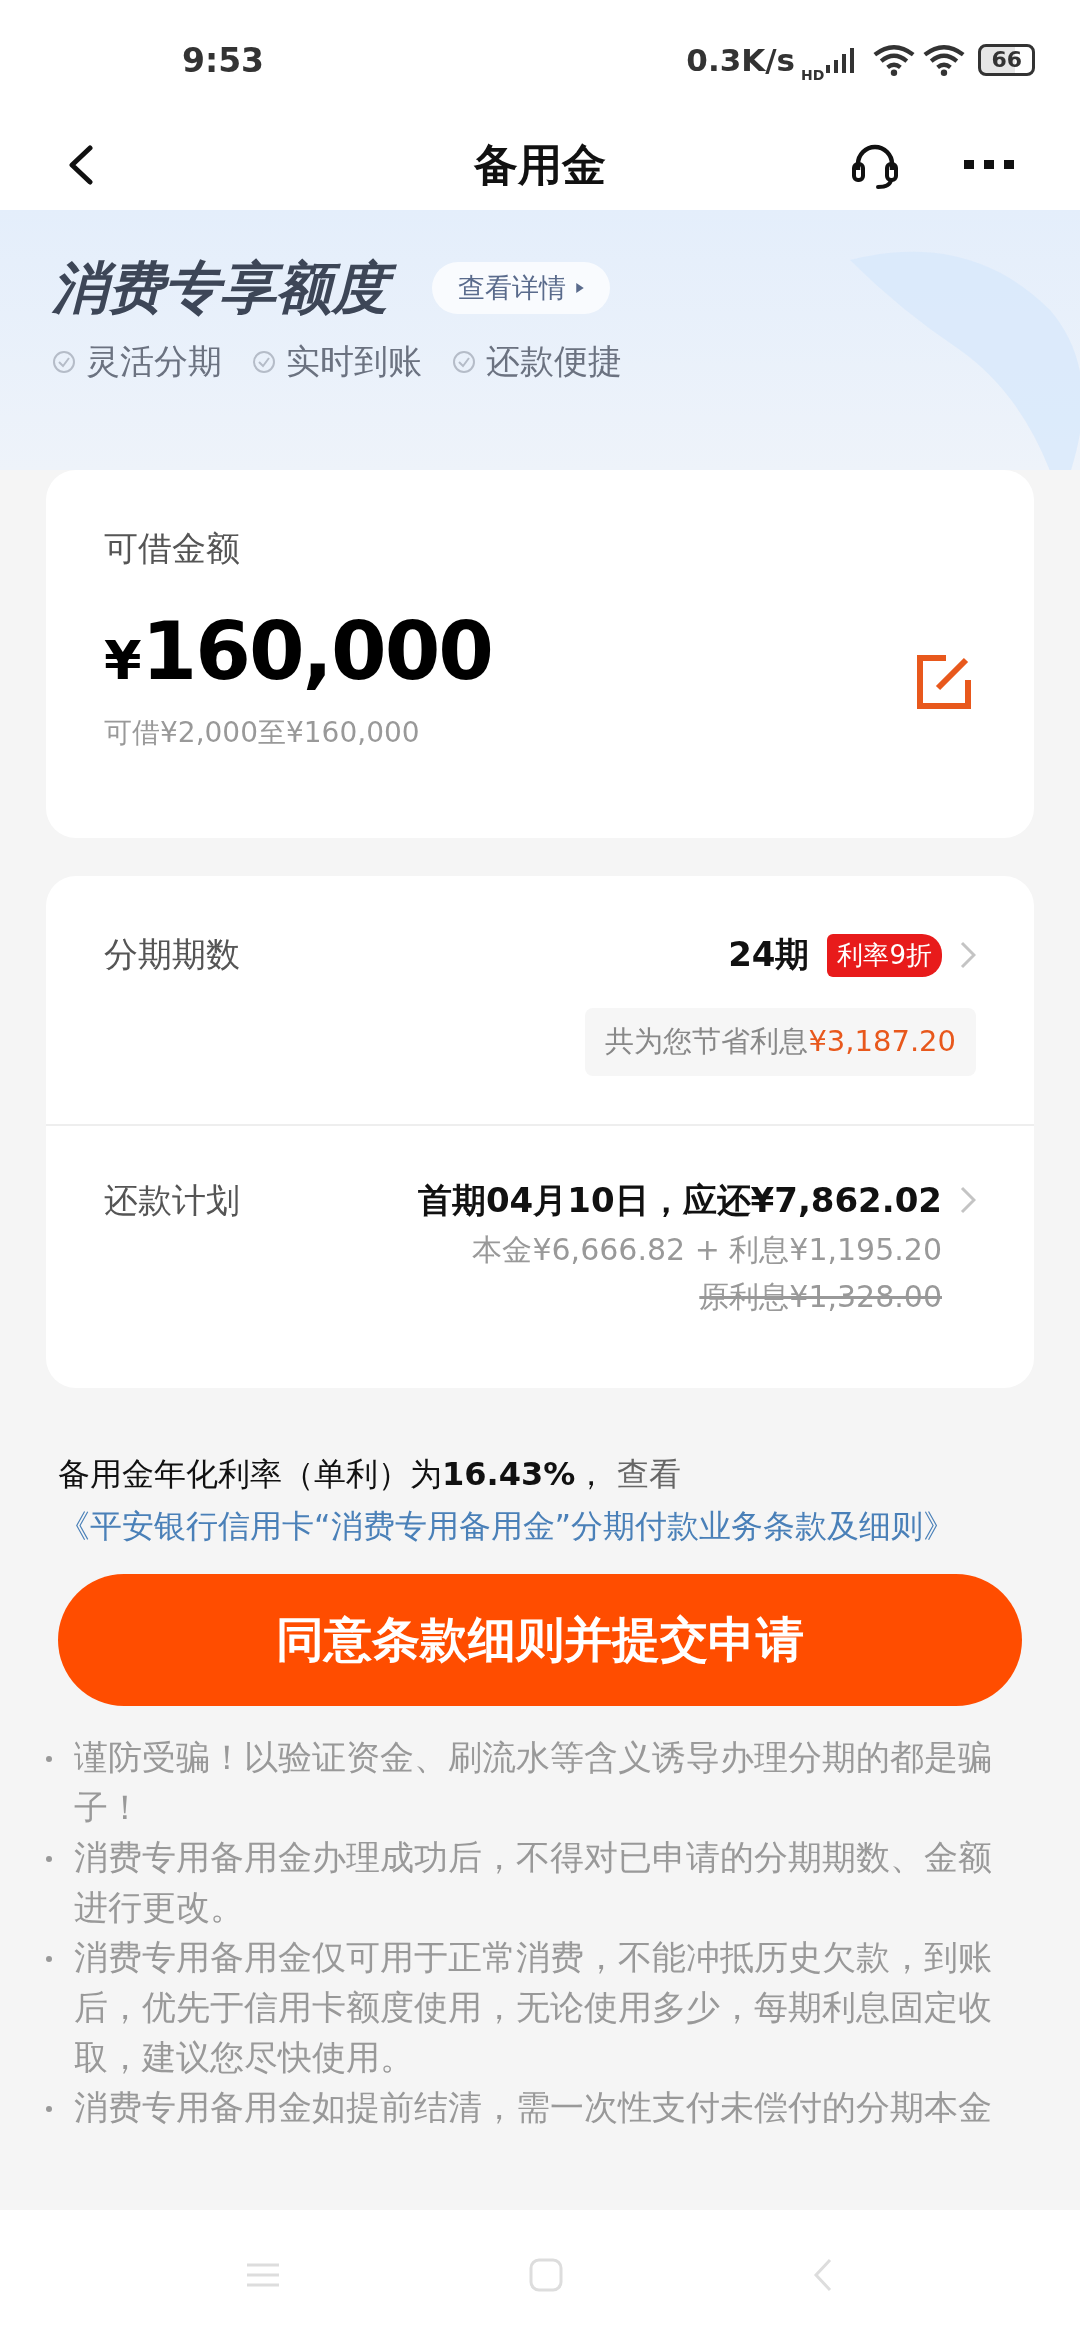 This screenshot has height=2340, width=1080. I want to click on feature-label: 还款便捷, so click(554, 361).